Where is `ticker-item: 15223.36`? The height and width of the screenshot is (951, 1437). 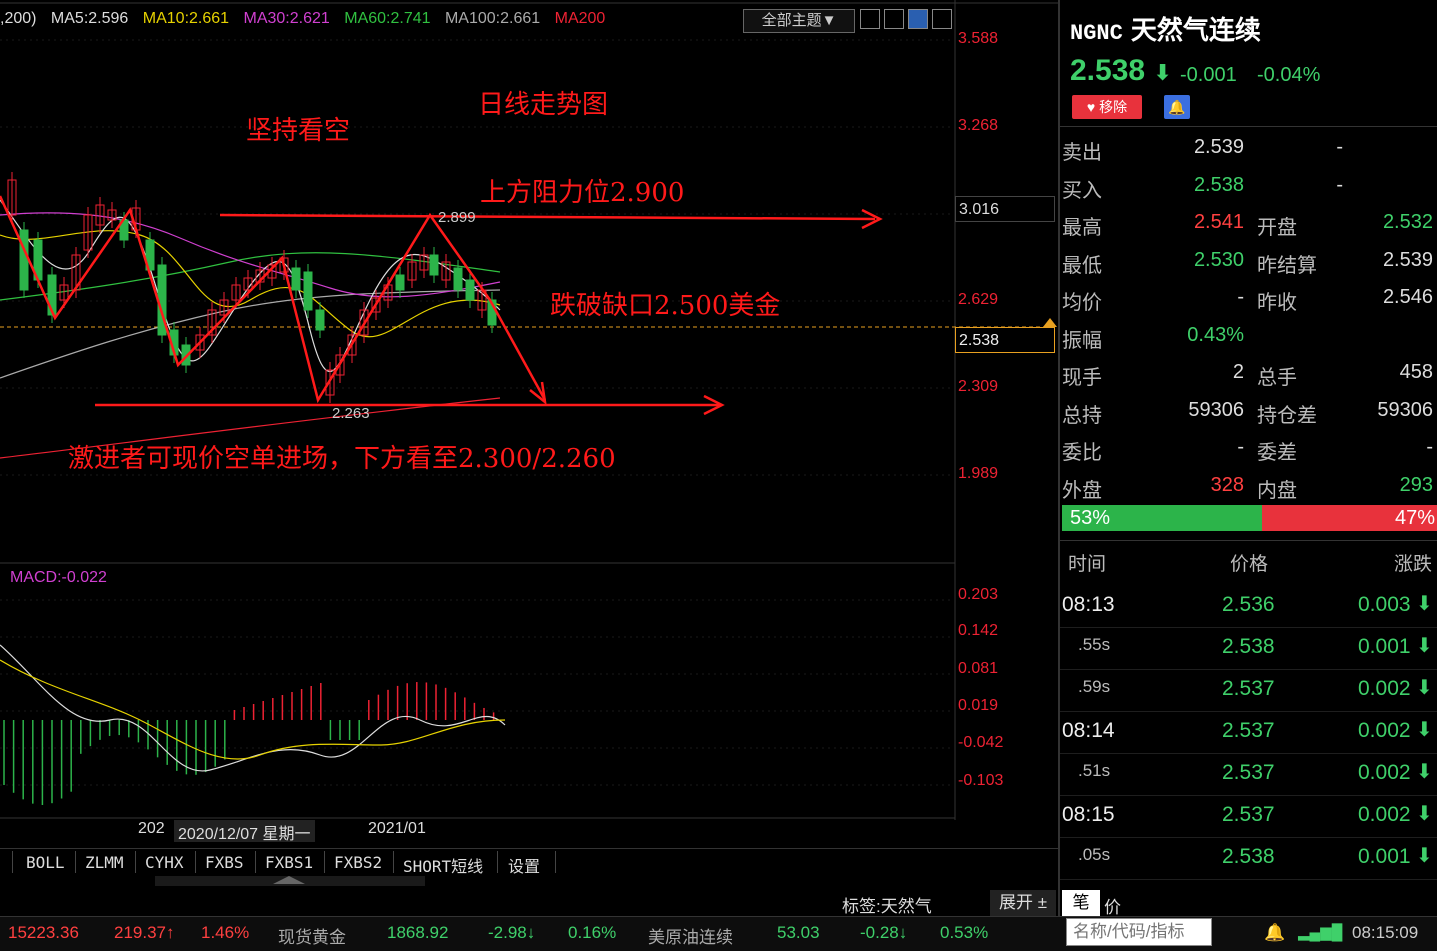
ticker-item: 15223.36 is located at coordinates (43, 932).